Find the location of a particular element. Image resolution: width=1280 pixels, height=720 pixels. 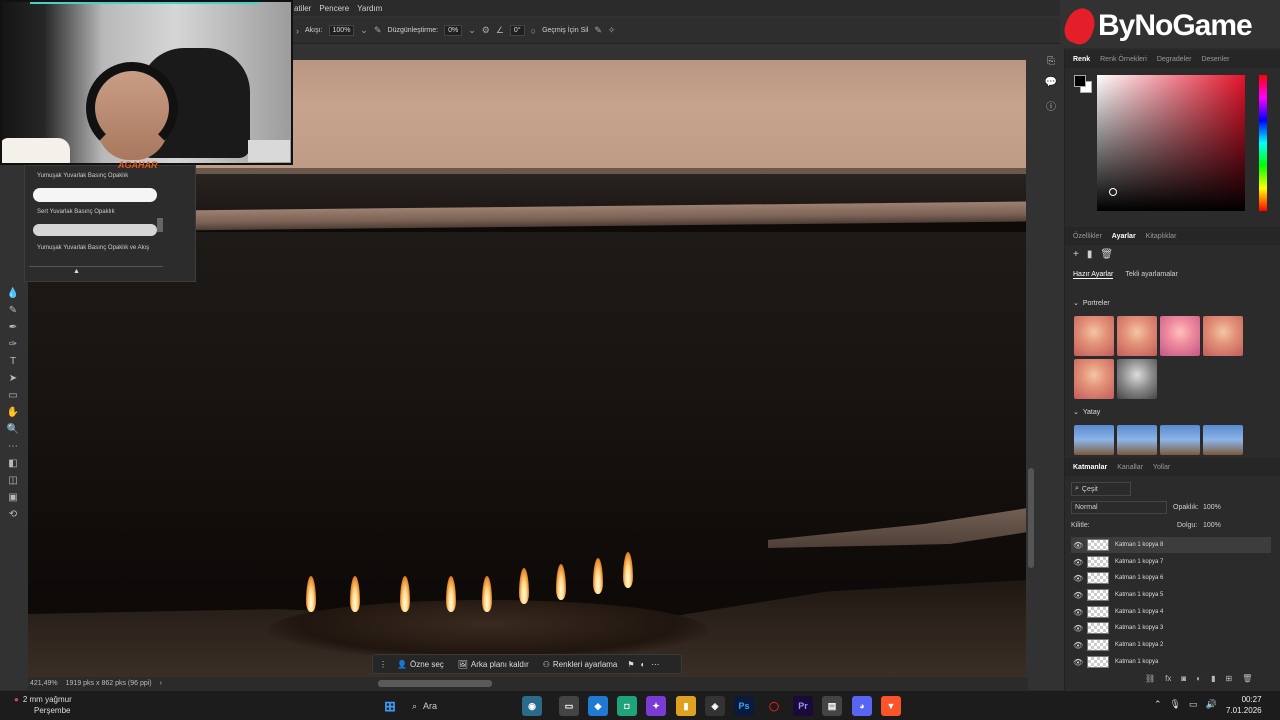

link-icon: ⛓ is located at coordinates (1150, 678).